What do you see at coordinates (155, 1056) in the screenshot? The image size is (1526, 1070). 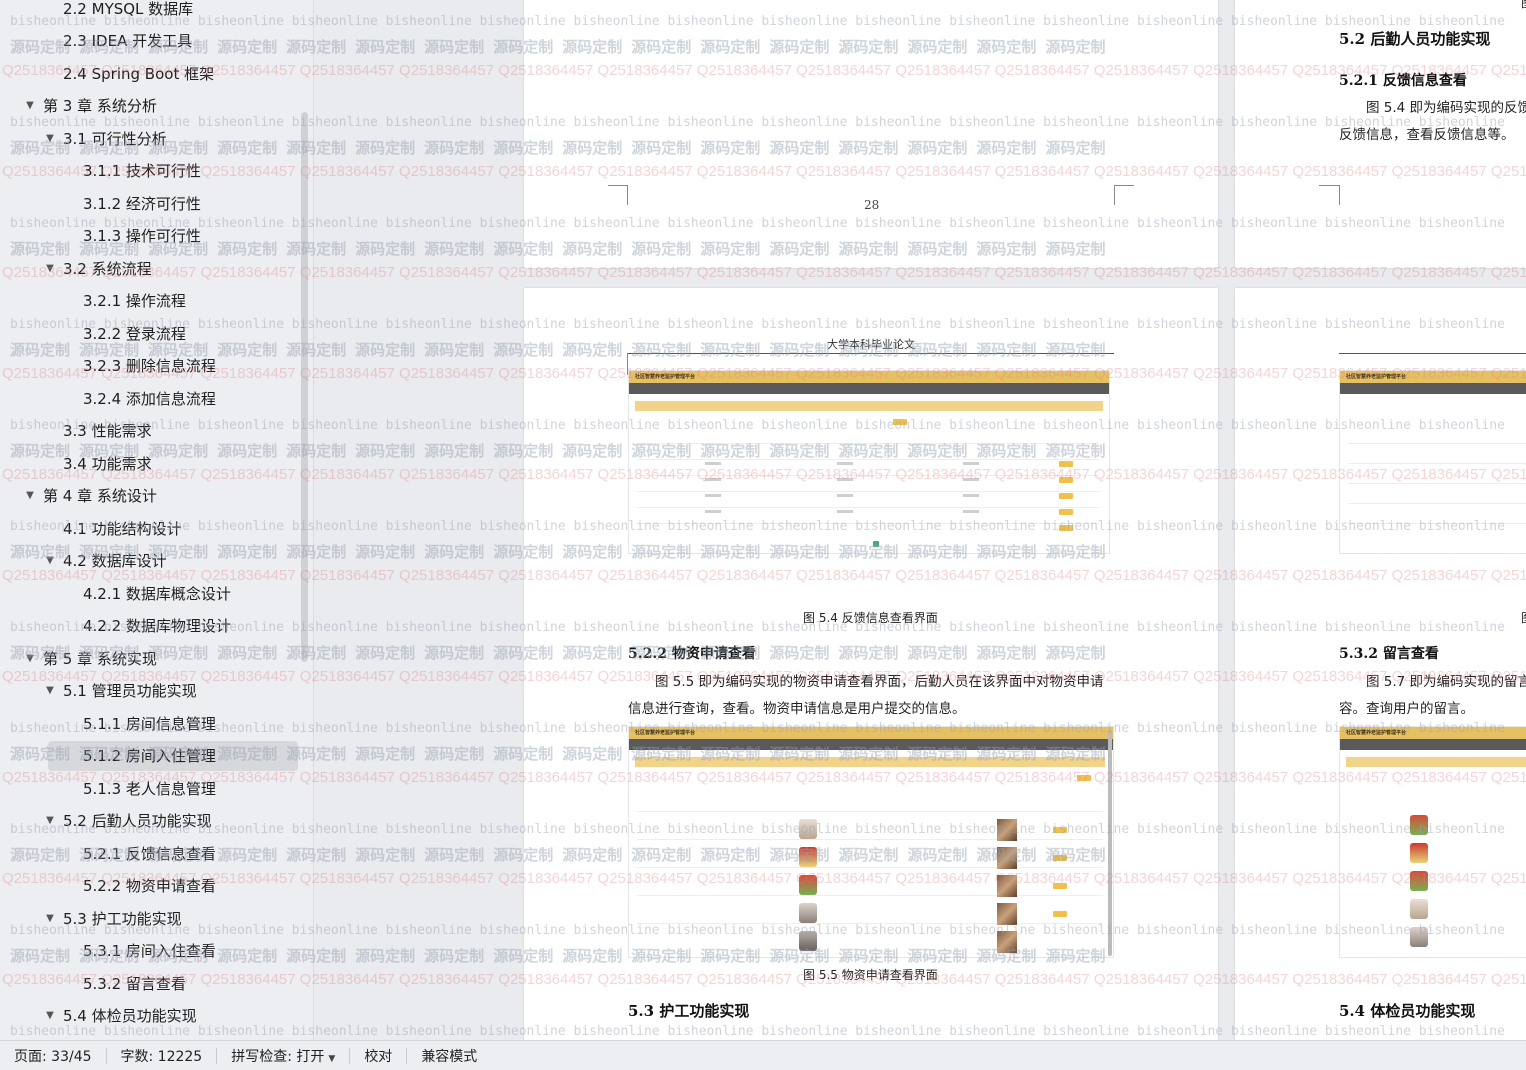 I see `word-count: 字数: 12225` at bounding box center [155, 1056].